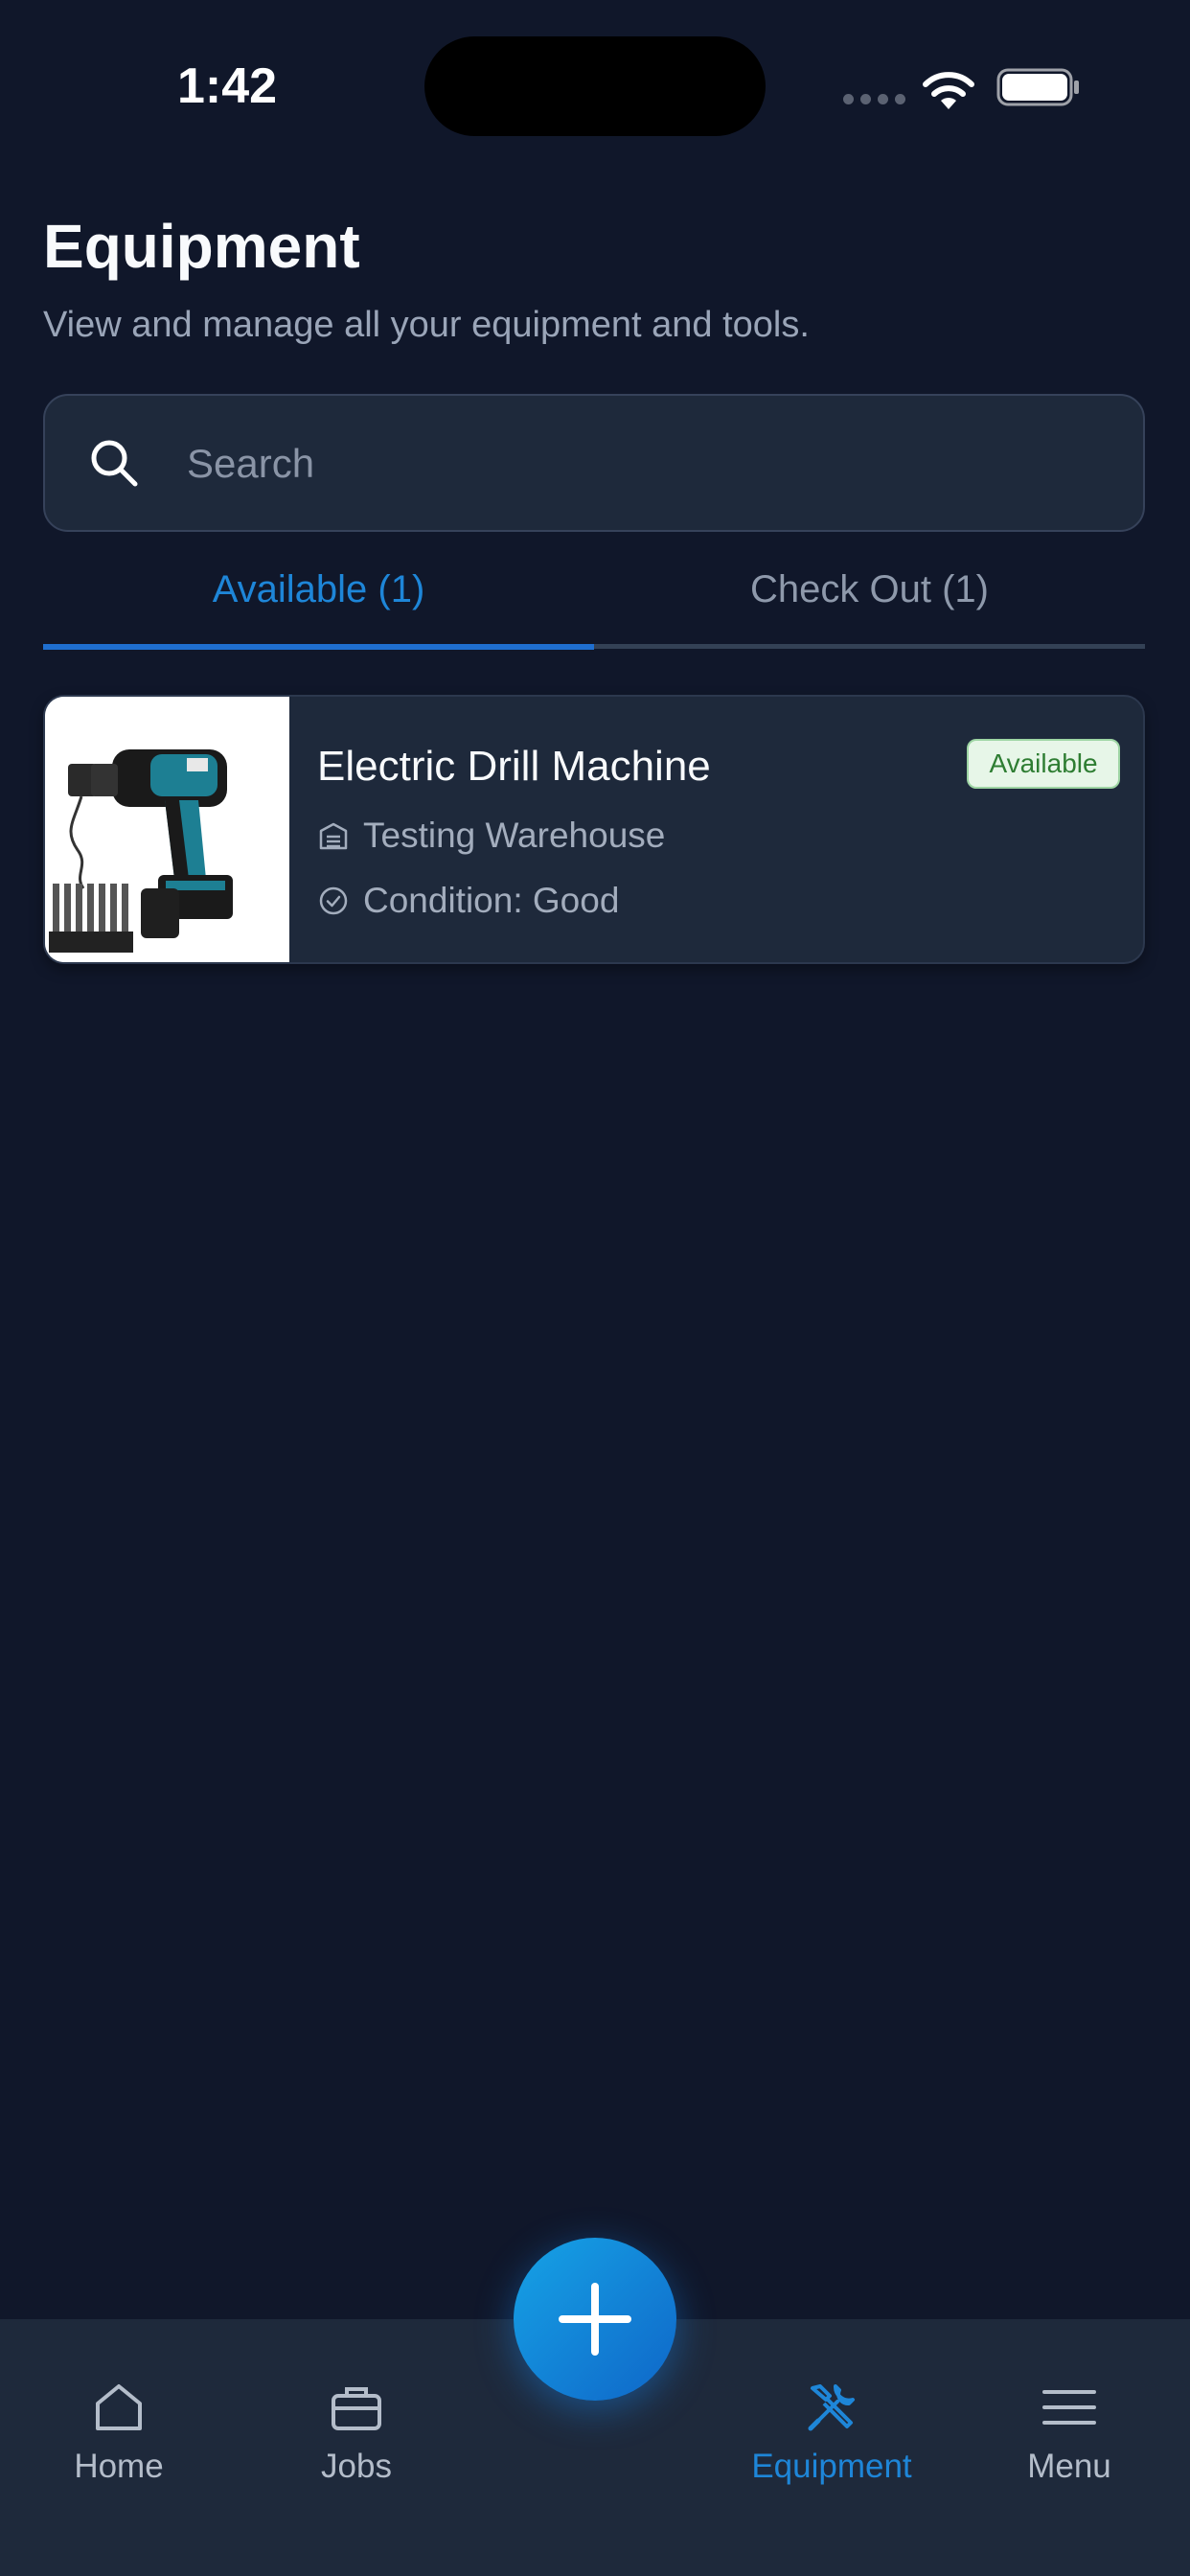 The image size is (1190, 2576). What do you see at coordinates (1069, 2466) in the screenshot?
I see `nav-menu-label: Menu` at bounding box center [1069, 2466].